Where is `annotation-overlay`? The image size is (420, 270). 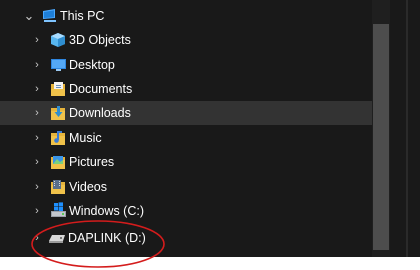 annotation-overlay is located at coordinates (98, 244).